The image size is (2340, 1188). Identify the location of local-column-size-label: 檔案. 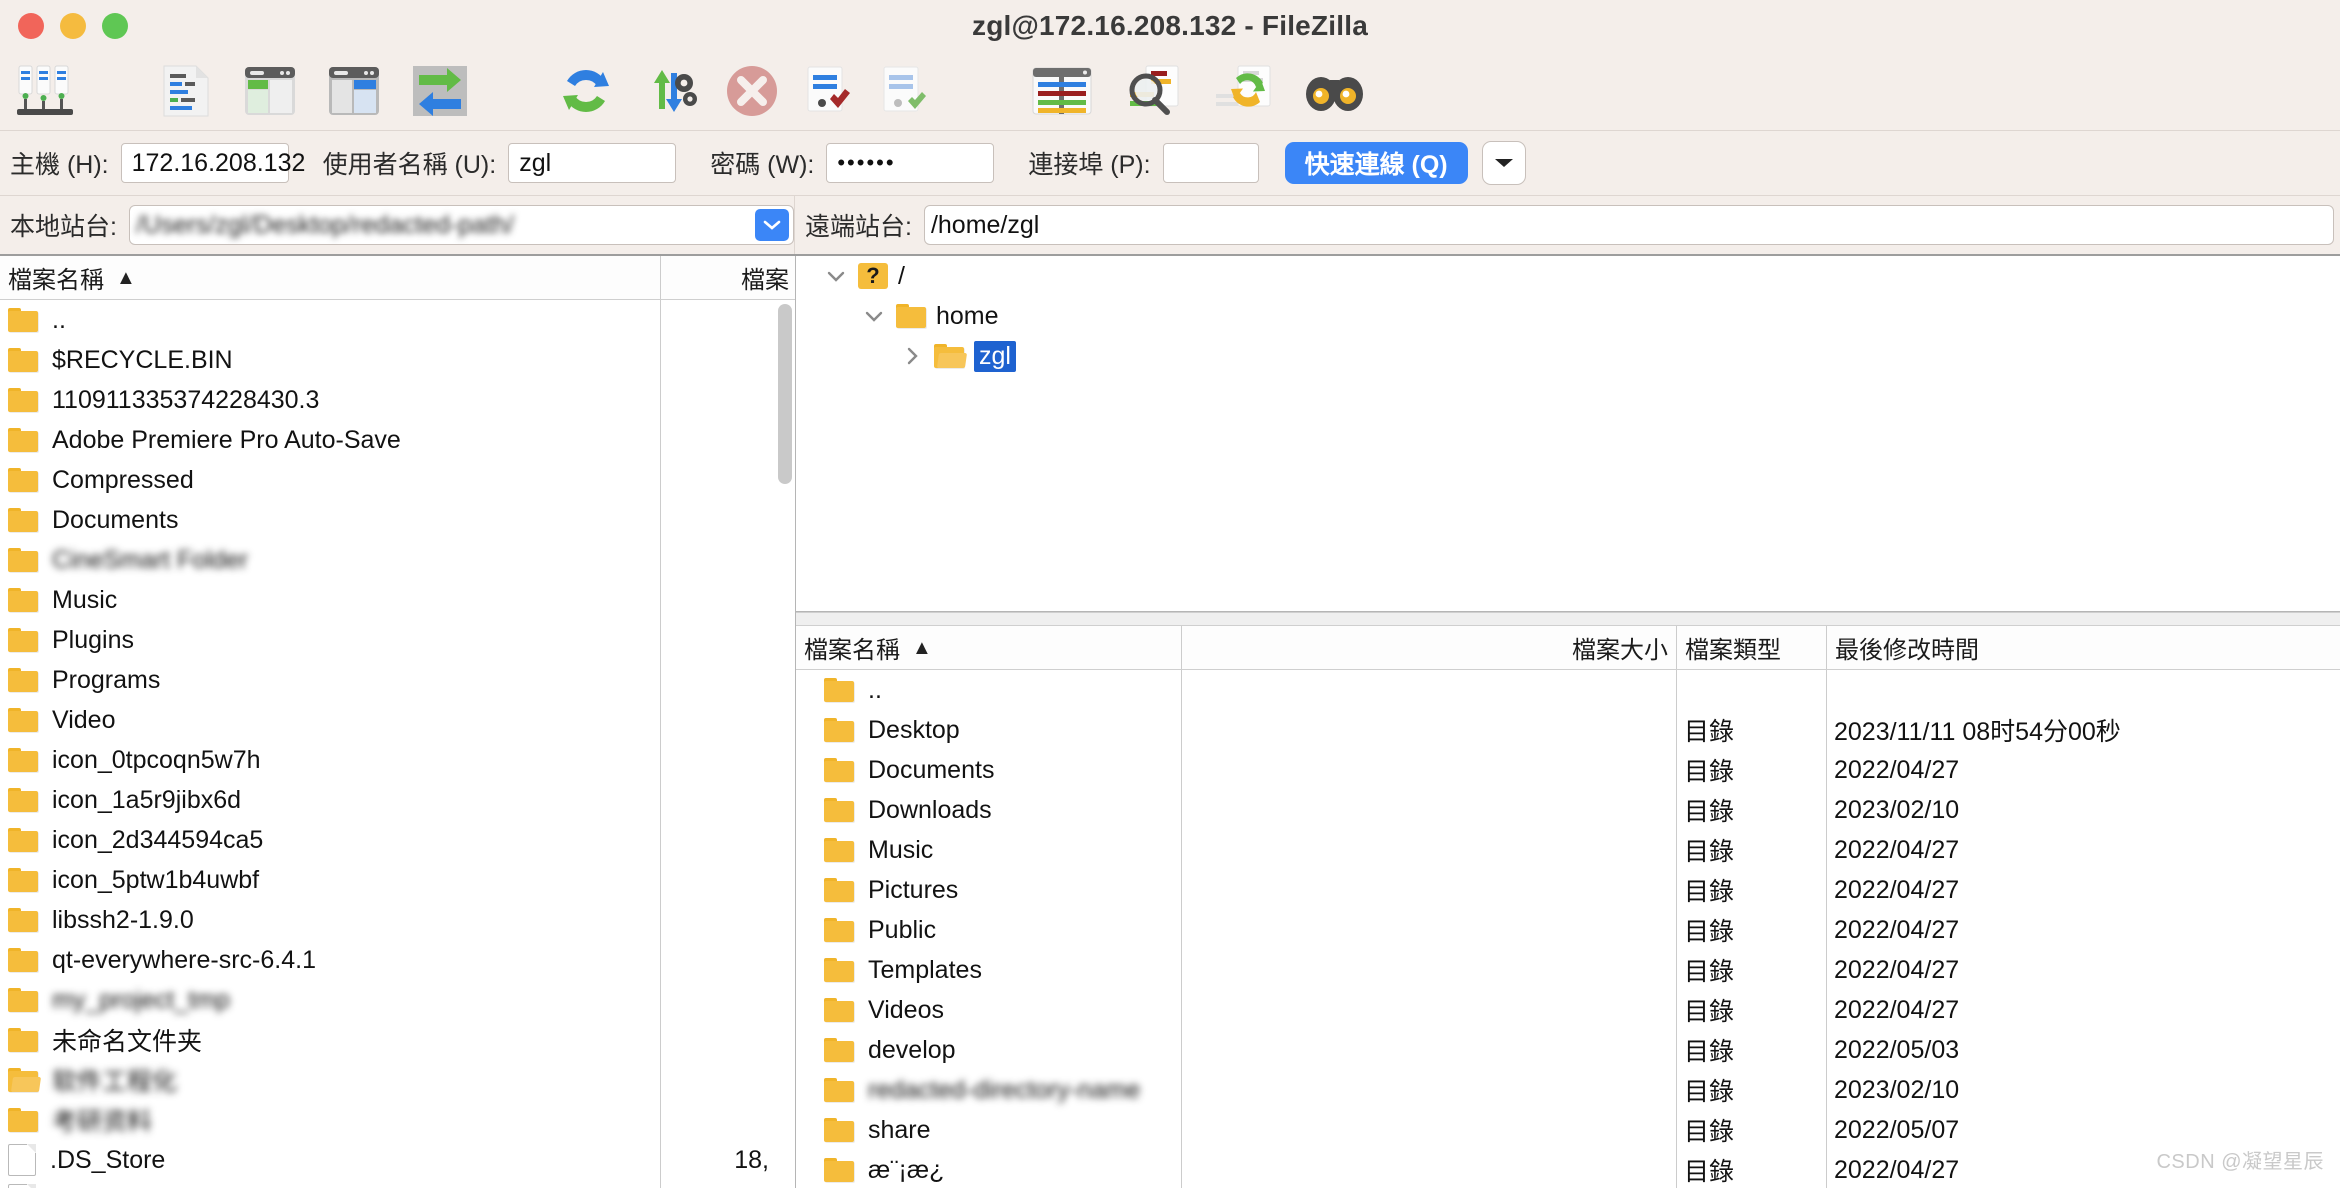
(765, 280).